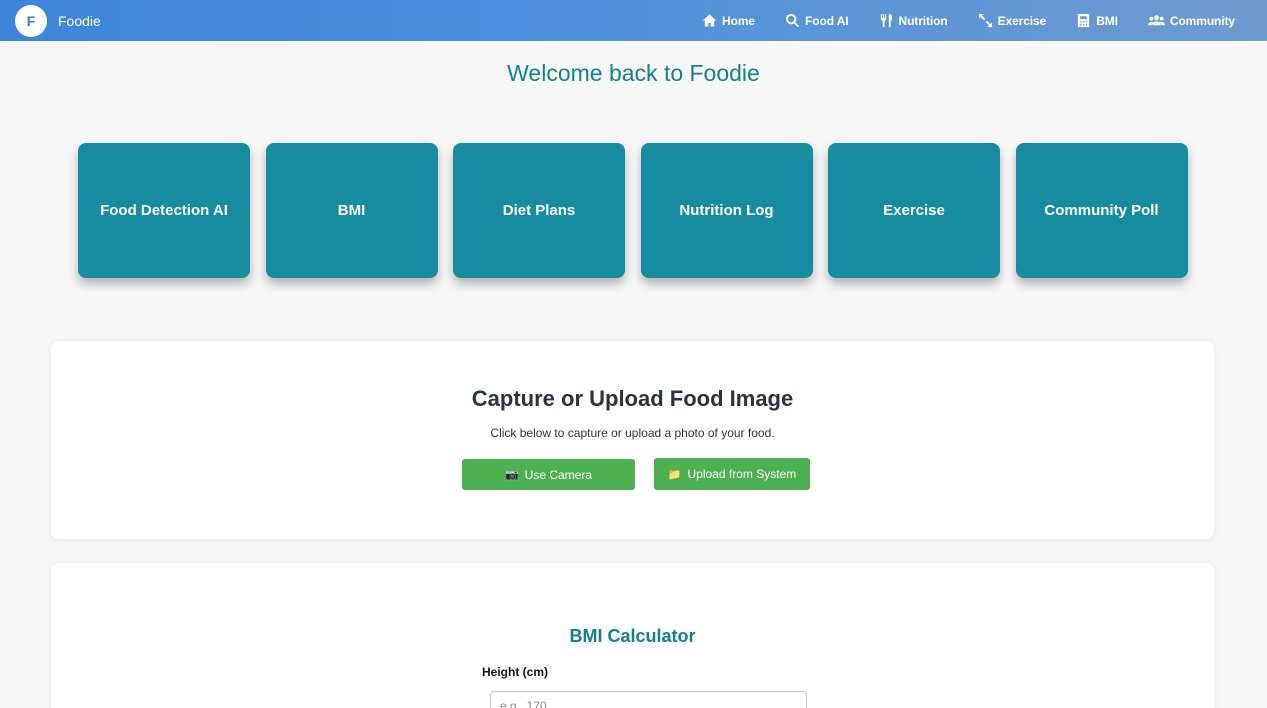 The height and width of the screenshot is (708, 1267). I want to click on nav-nutrition: Nutrition, so click(913, 20).